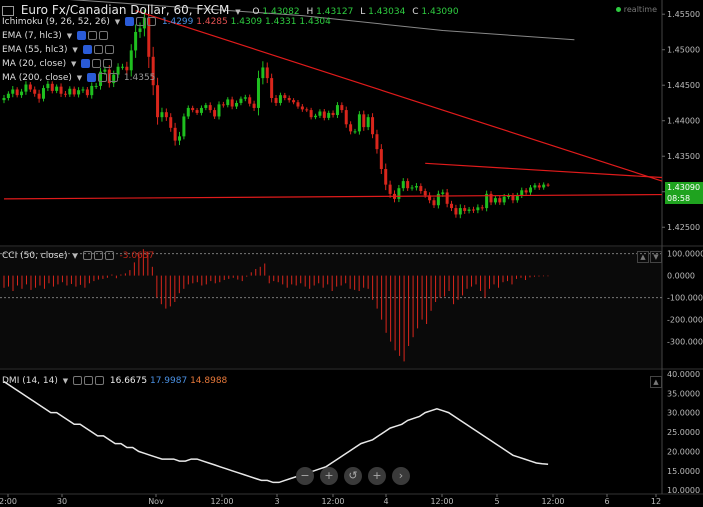 Image resolution: width=703 pixels, height=507 pixels. What do you see at coordinates (683, 413) in the screenshot?
I see `dmi-tick-label: 30.0000` at bounding box center [683, 413].